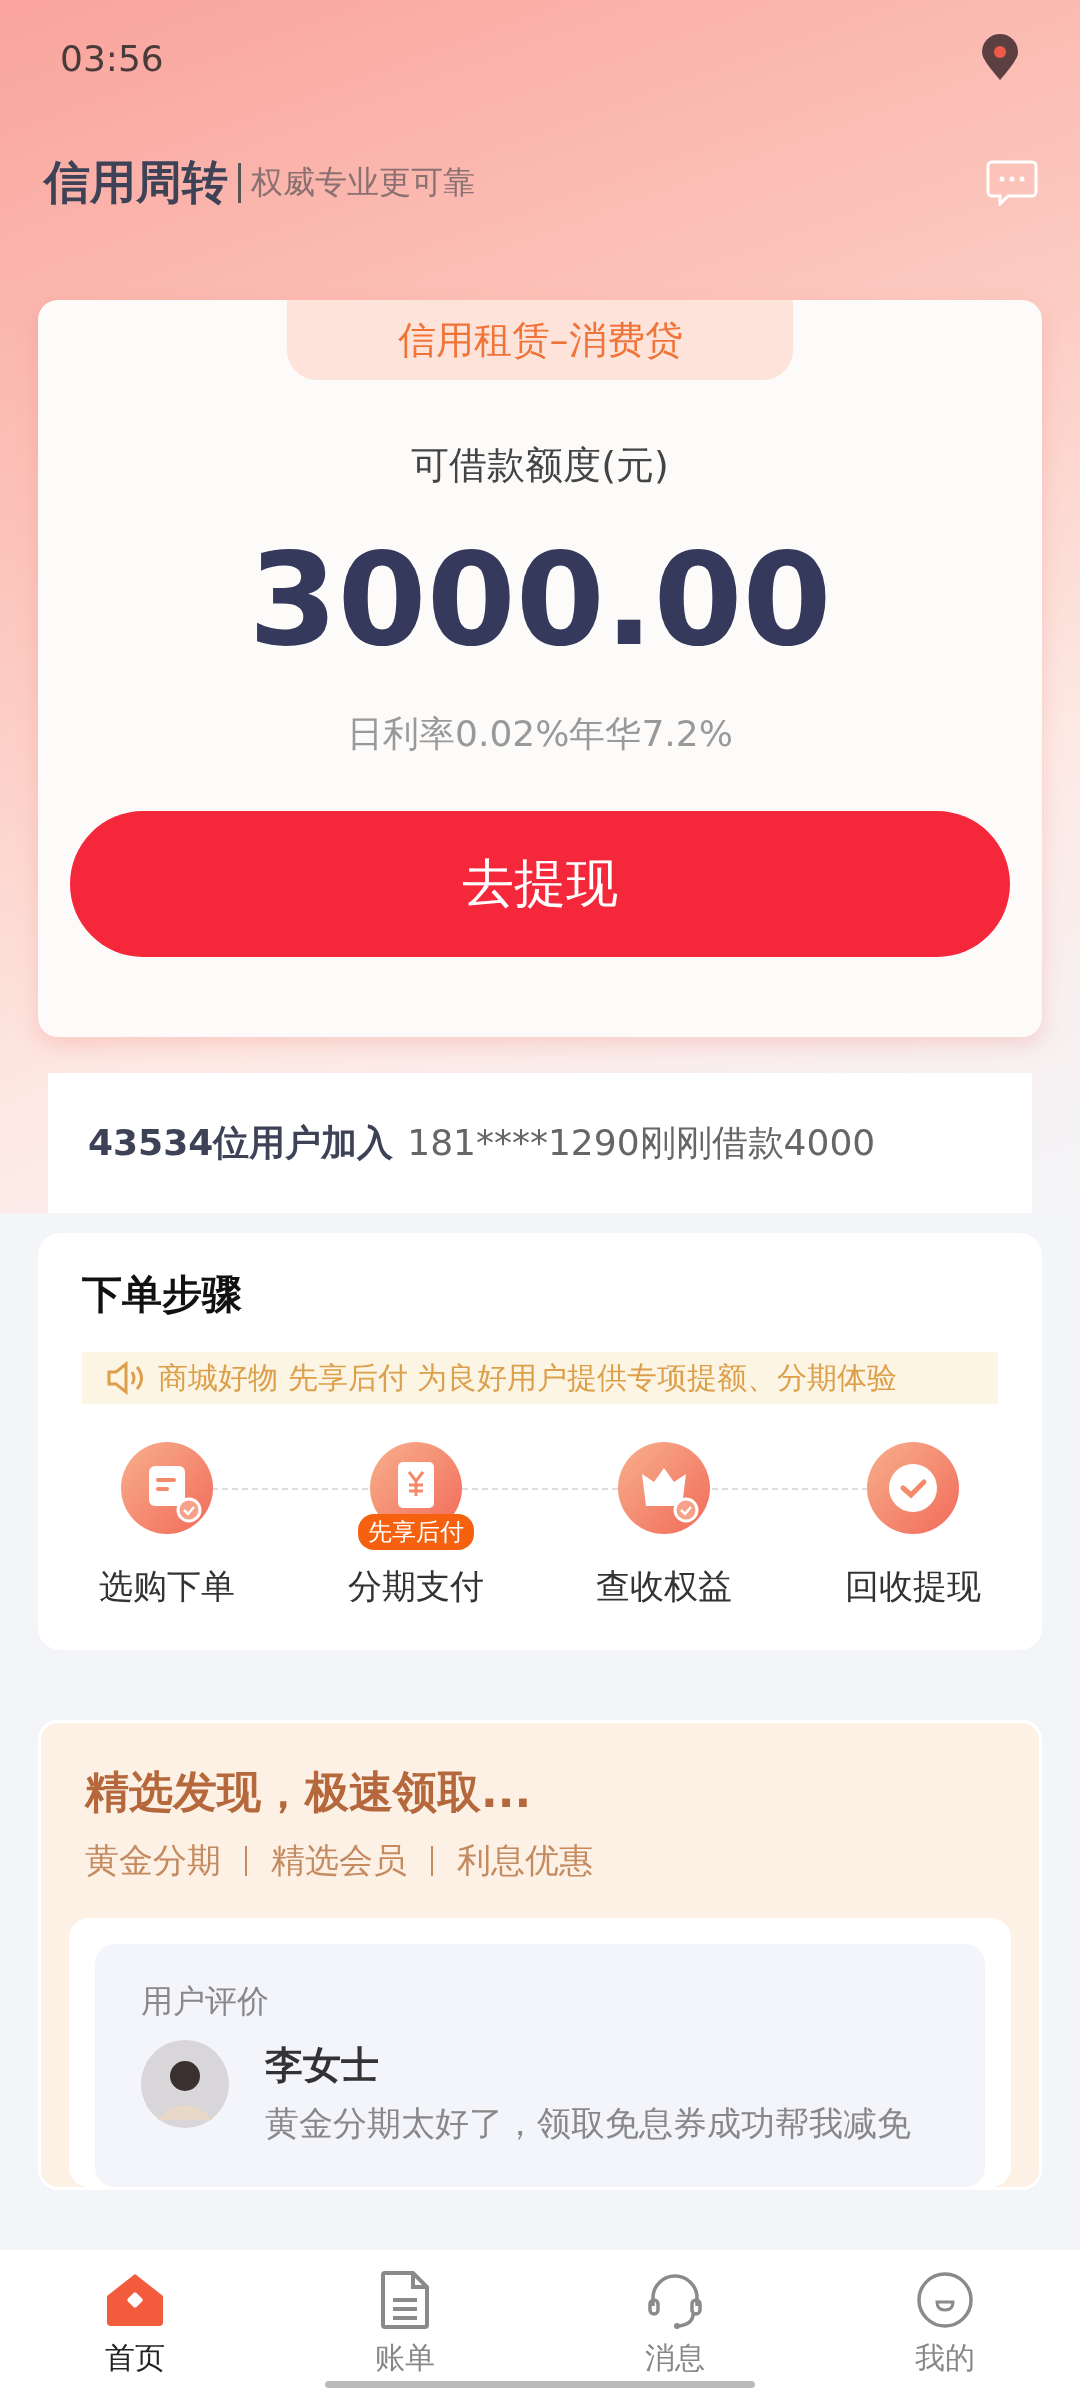 The height and width of the screenshot is (2400, 1080). I want to click on discover-tag: 精选会员, so click(339, 1861).